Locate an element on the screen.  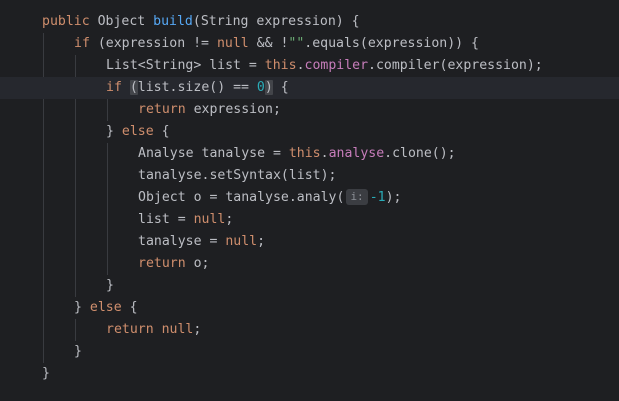
code-line: if (list.size() == 0) { is located at coordinates (309, 88).